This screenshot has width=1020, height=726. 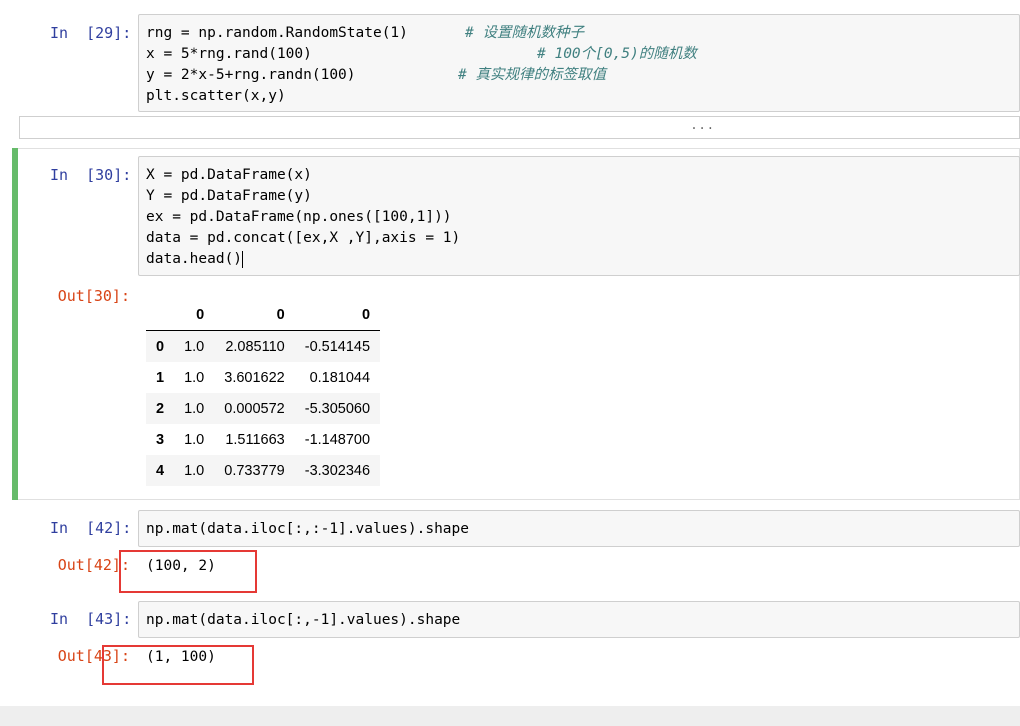 I want to click on row-index: 2, so click(x=160, y=408).